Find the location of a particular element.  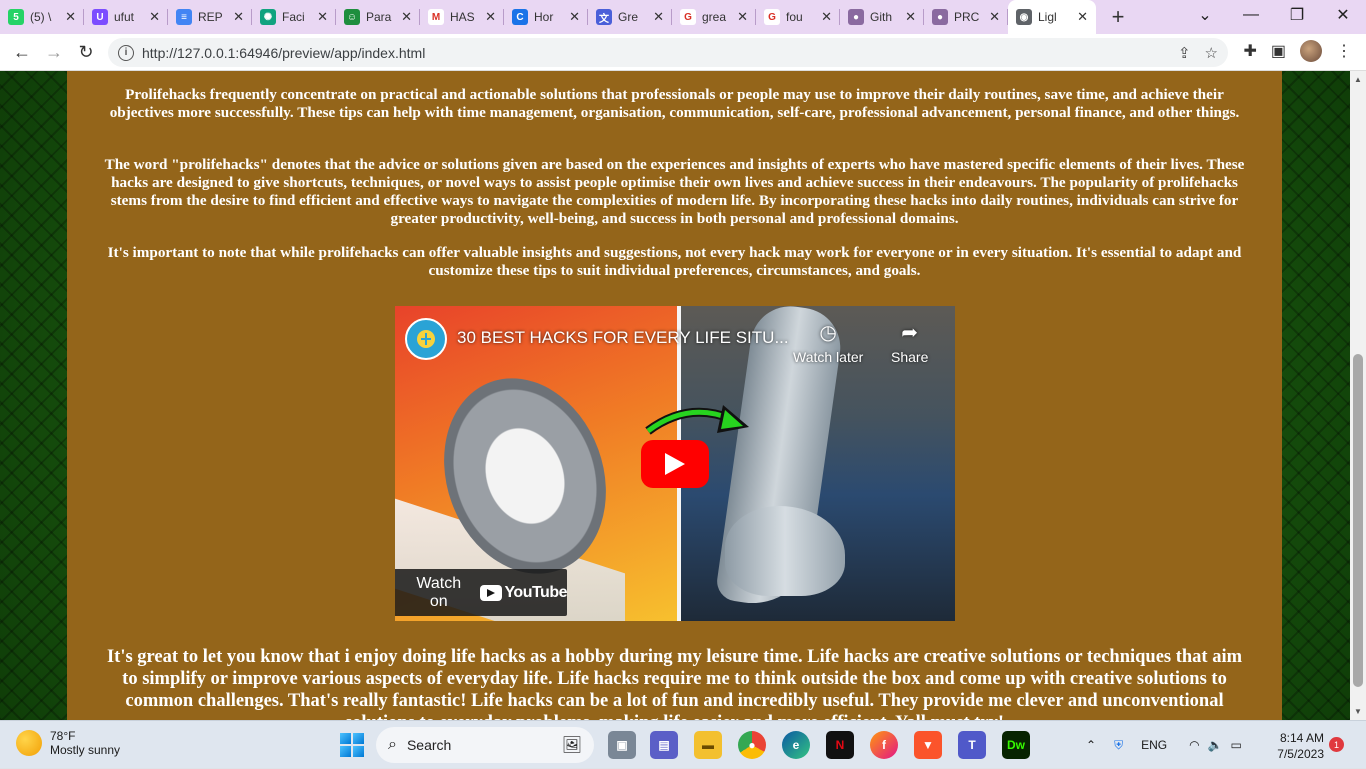

show-hidden-icons-chevron-icon: ⌃ is located at coordinates (1091, 745).